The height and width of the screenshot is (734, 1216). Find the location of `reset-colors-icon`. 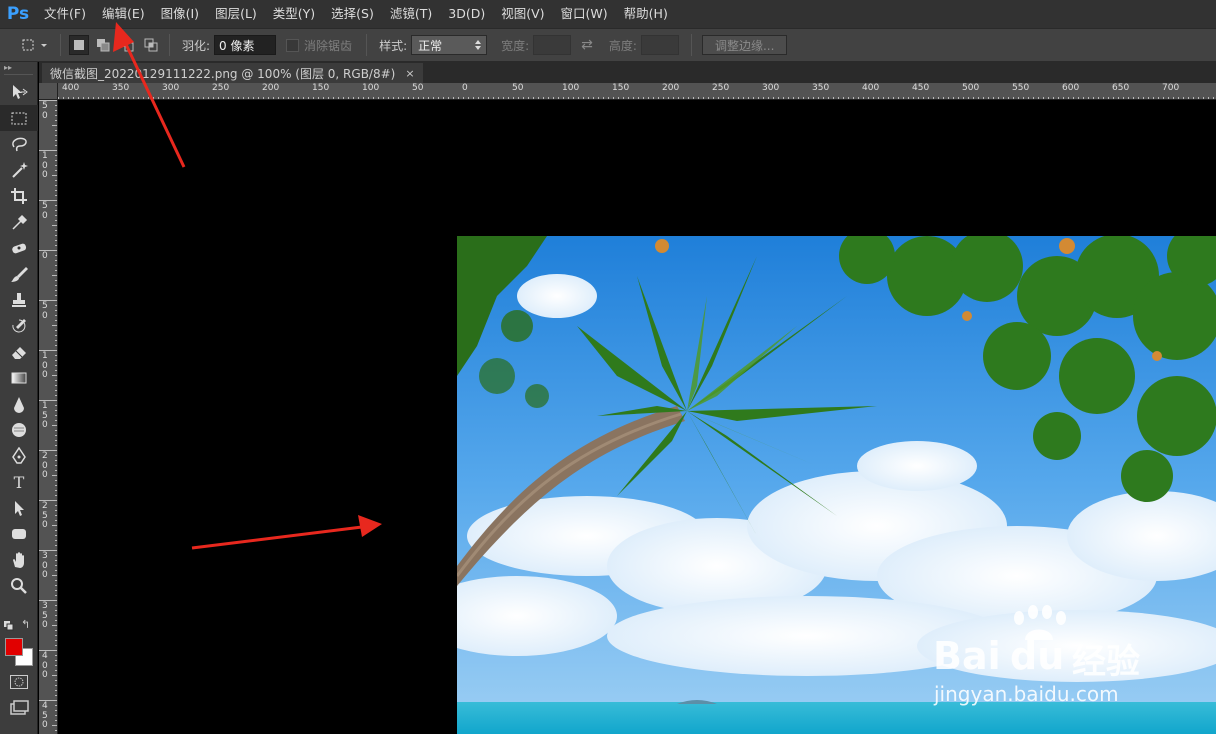

reset-colors-icon is located at coordinates (9, 625).